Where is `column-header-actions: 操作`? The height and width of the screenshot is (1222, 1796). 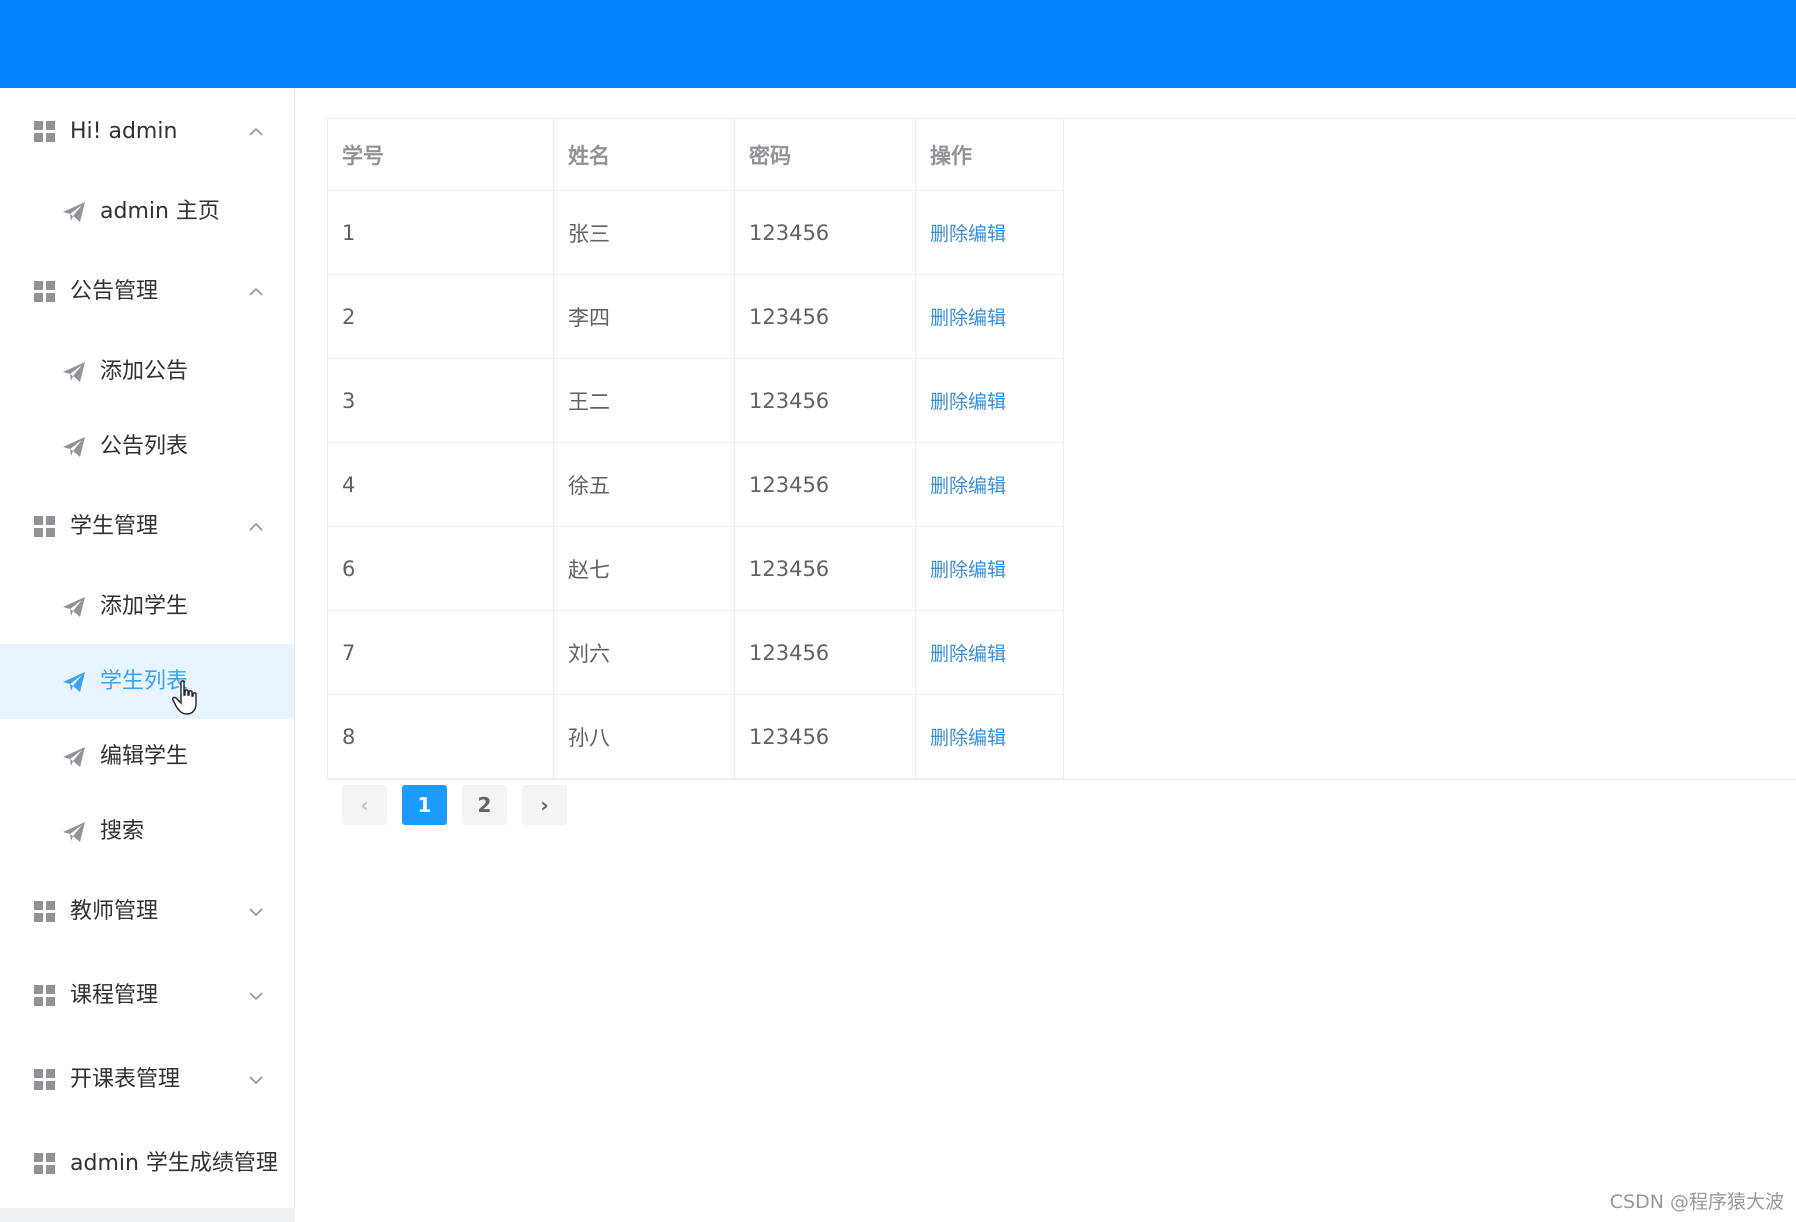 column-header-actions: 操作 is located at coordinates (989, 154).